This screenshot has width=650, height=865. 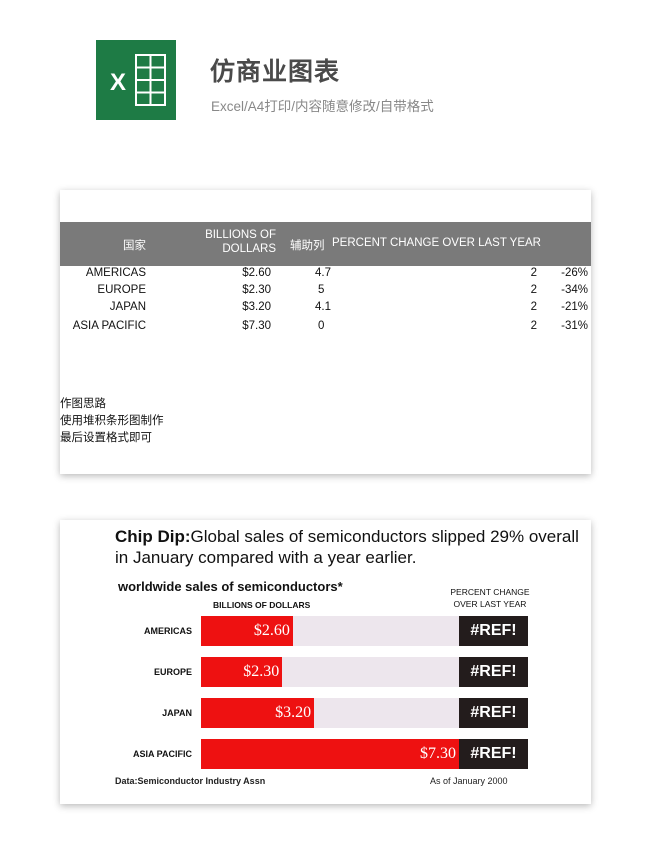 What do you see at coordinates (153, 536) in the screenshot?
I see `chart-title-bold: Chip Dip:` at bounding box center [153, 536].